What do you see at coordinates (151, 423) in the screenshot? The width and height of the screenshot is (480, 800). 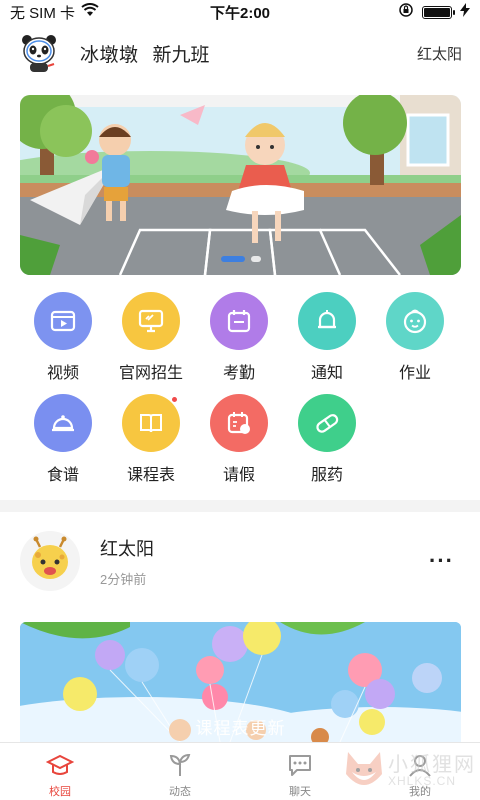 I see `book-icon` at bounding box center [151, 423].